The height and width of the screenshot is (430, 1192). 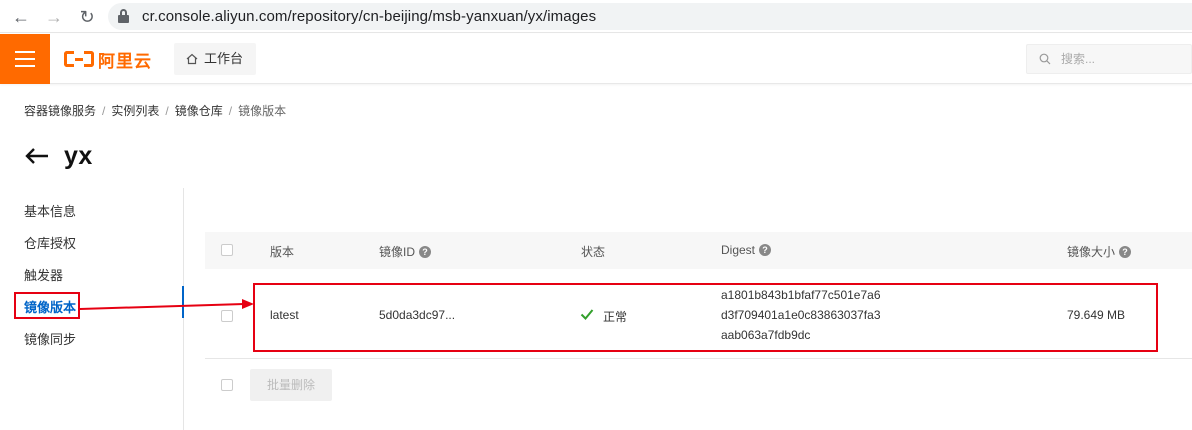 What do you see at coordinates (698, 250) in the screenshot?
I see `table-header: 版本 镜像ID? 状态 Digest? 镜像大小?` at bounding box center [698, 250].